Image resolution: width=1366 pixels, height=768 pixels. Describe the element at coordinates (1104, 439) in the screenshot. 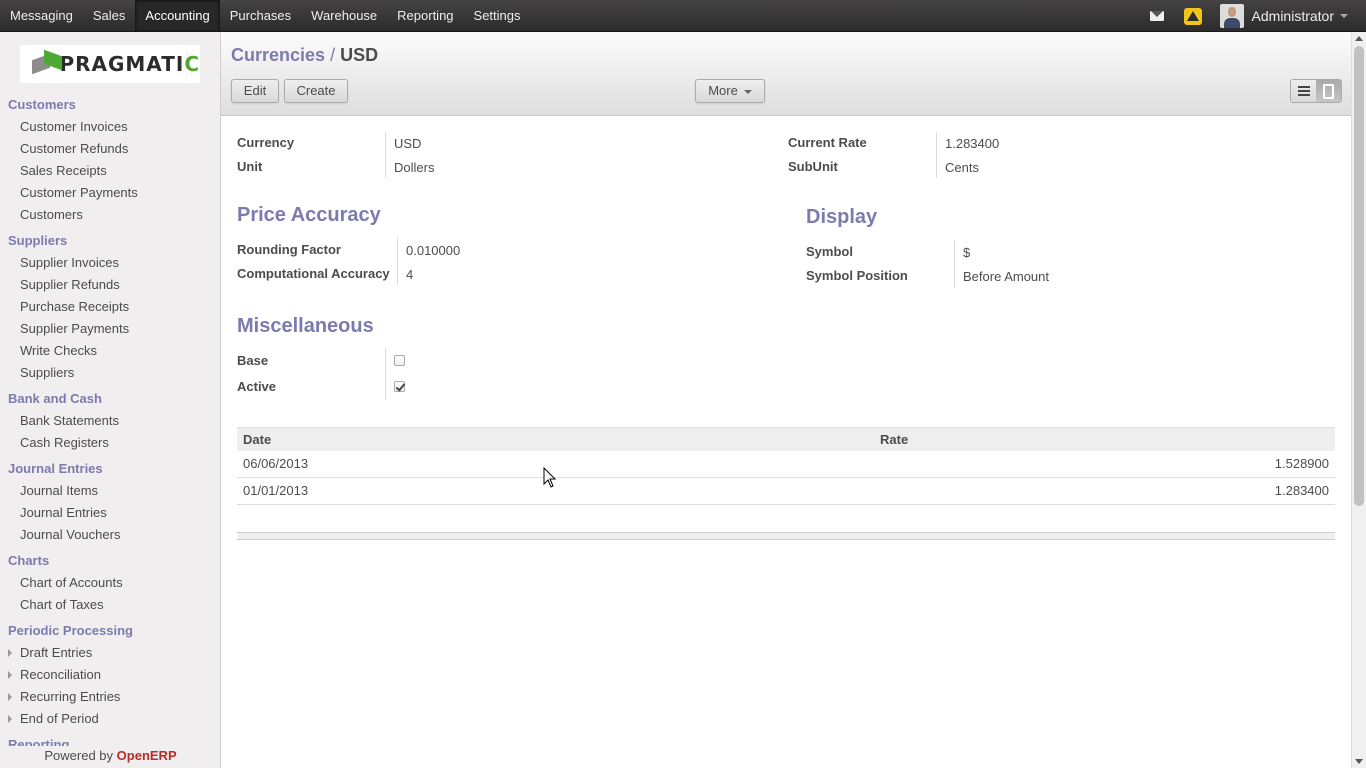

I see `column-rate: Rate` at that location.